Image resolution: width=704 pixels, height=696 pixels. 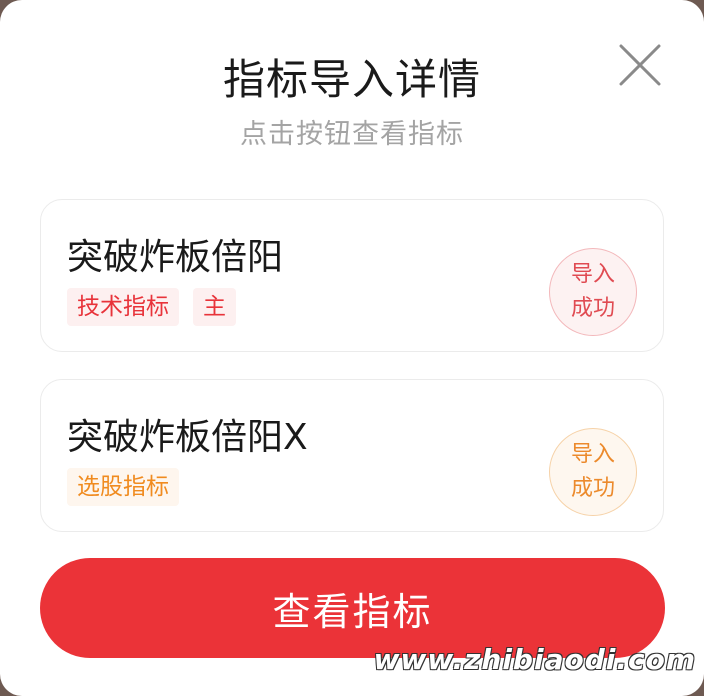 What do you see at coordinates (187, 437) in the screenshot?
I see `indicator-name: 突破炸板倍阳X` at bounding box center [187, 437].